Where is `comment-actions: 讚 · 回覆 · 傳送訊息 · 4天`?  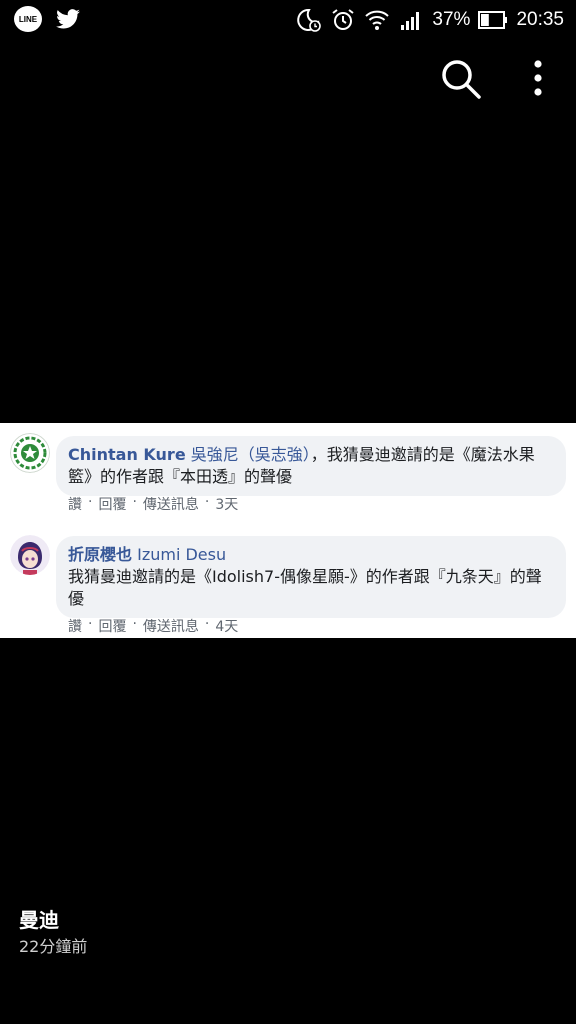 comment-actions: 讚 · 回覆 · 傳送訊息 · 4天 is located at coordinates (153, 626).